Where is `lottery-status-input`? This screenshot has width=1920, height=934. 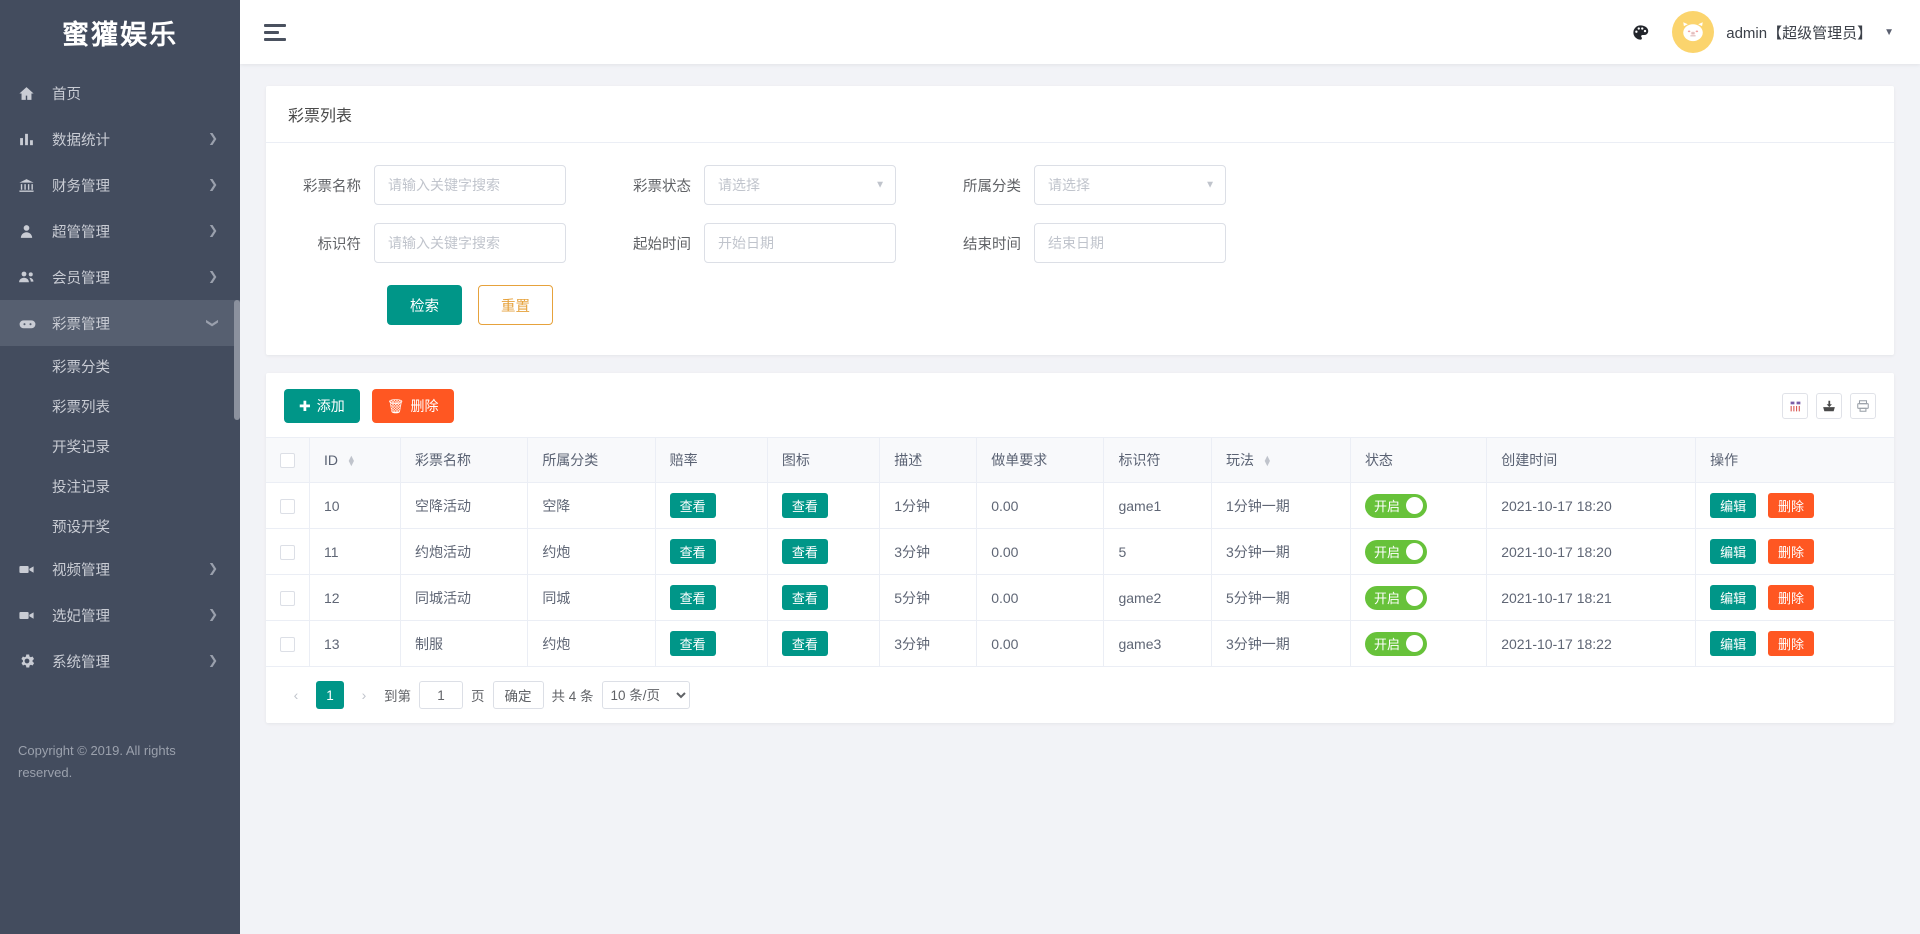 lottery-status-input is located at coordinates (800, 185).